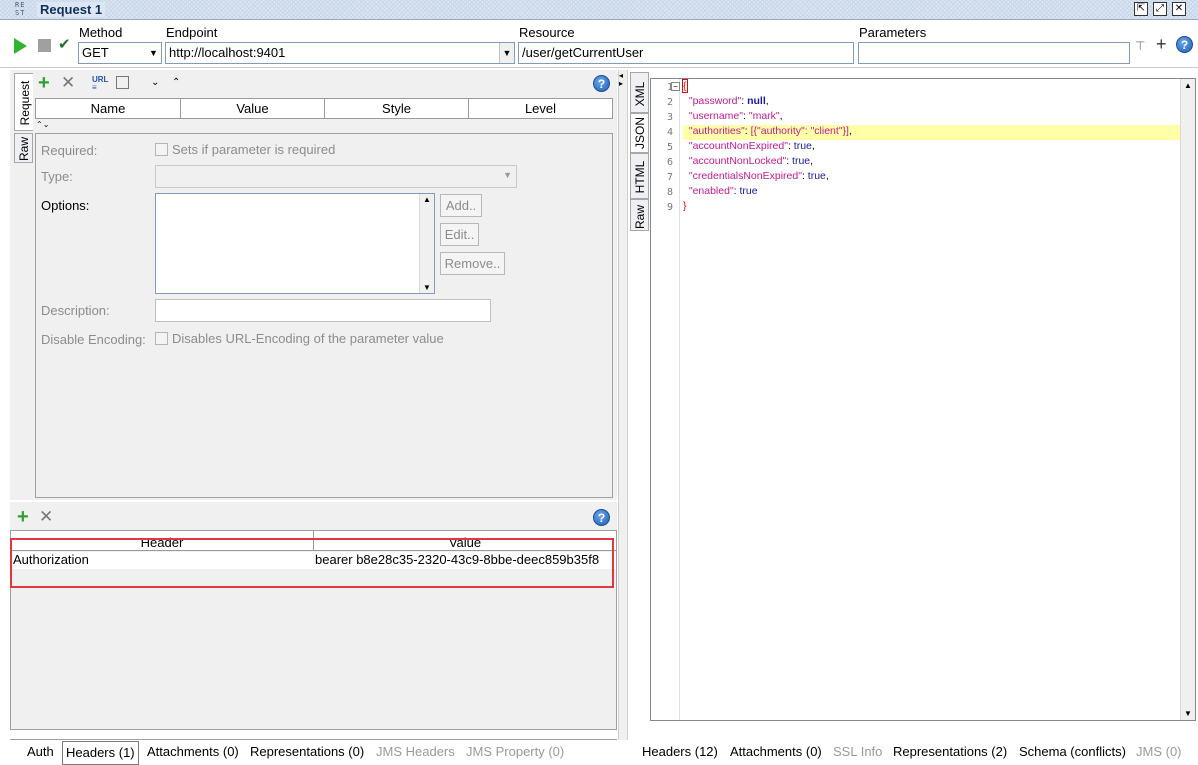 This screenshot has height=765, width=1198. Describe the element at coordinates (23, 102) in the screenshot. I see `tab-request: Request` at that location.